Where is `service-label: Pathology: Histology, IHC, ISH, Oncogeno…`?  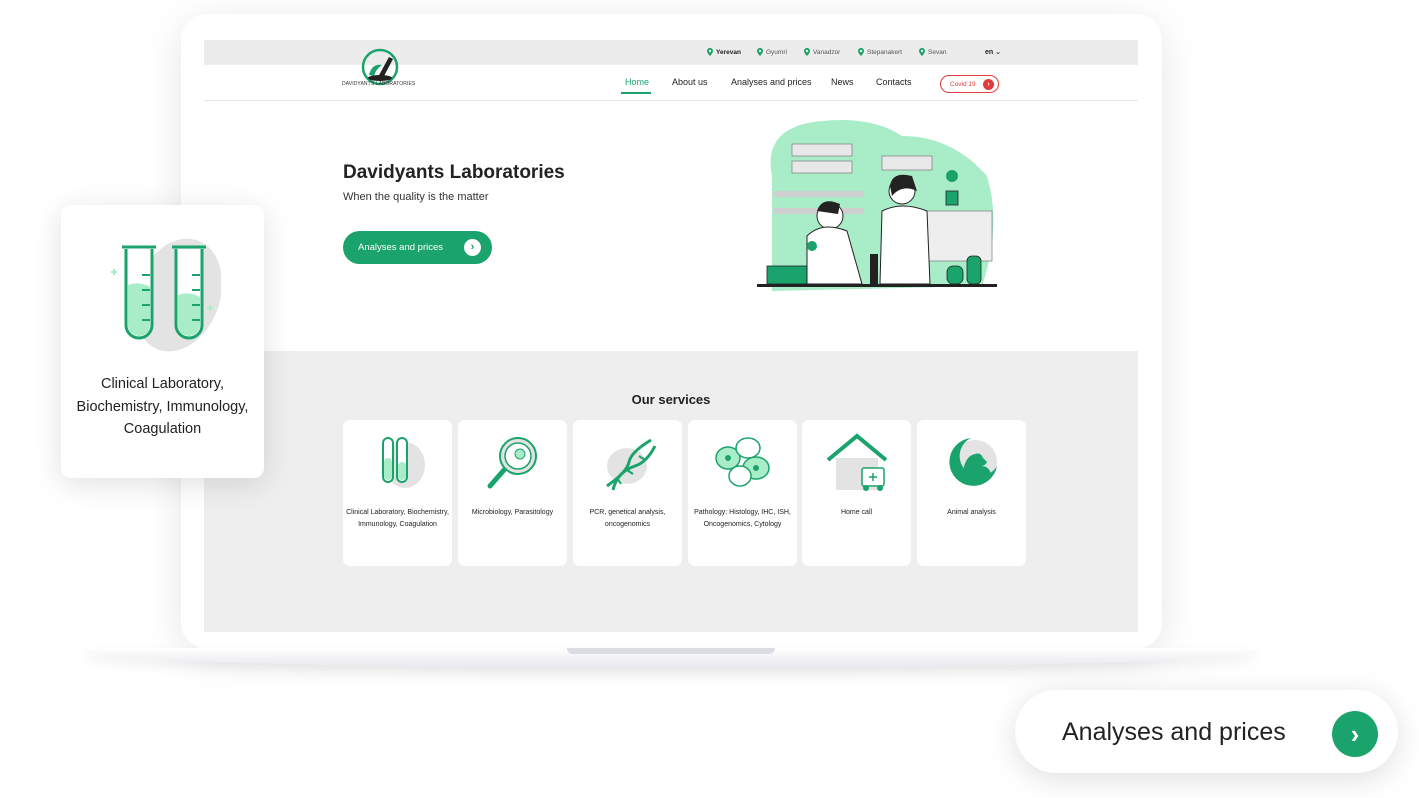
service-label: Pathology: Histology, IHC, ISH, Oncogeno… is located at coordinates (742, 518).